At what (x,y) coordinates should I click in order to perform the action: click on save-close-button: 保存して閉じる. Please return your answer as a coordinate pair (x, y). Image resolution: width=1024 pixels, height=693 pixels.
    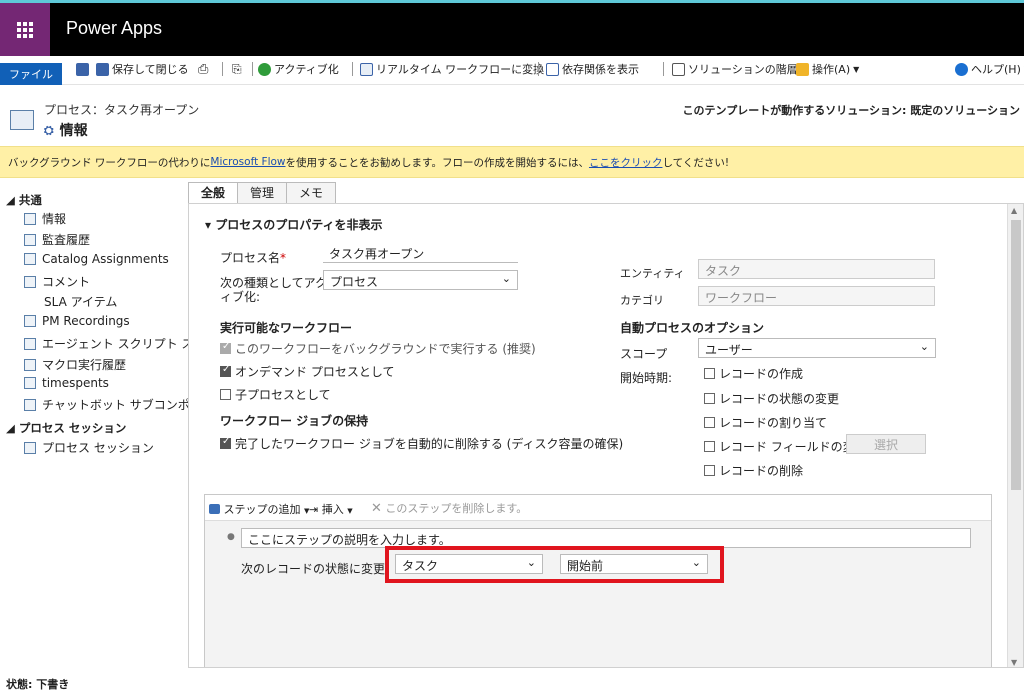
    Looking at the image, I should click on (142, 69).